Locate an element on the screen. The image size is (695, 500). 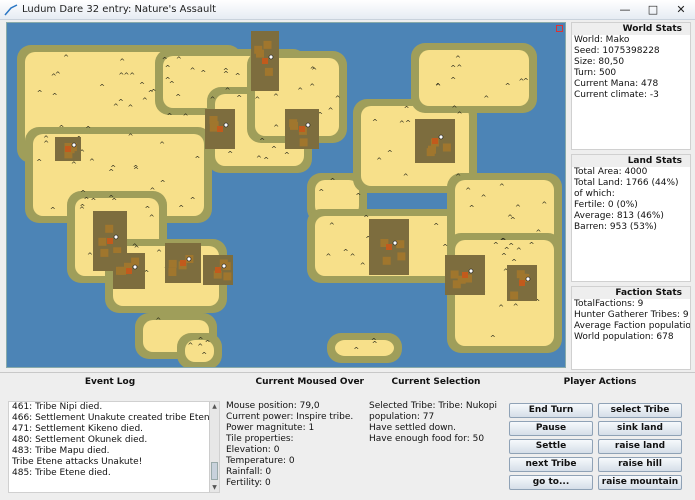
log-entry: 485: Tribe Etene died. is located at coordinates (61, 473).